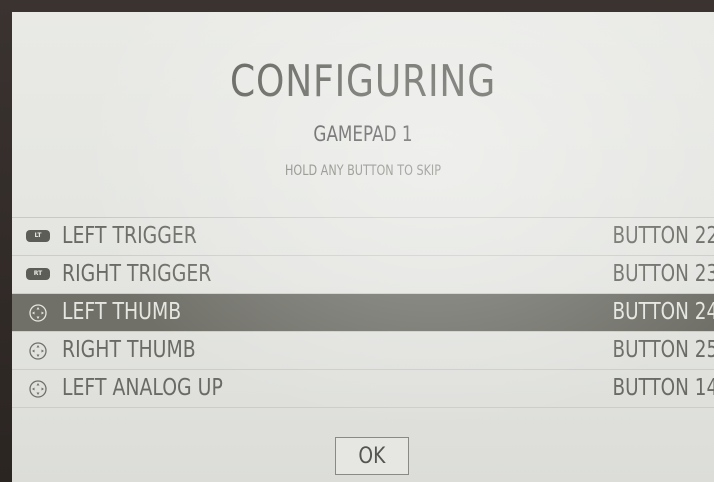 Image resolution: width=714 pixels, height=482 pixels. I want to click on mapping-value: BUTTON 25, so click(663, 350).